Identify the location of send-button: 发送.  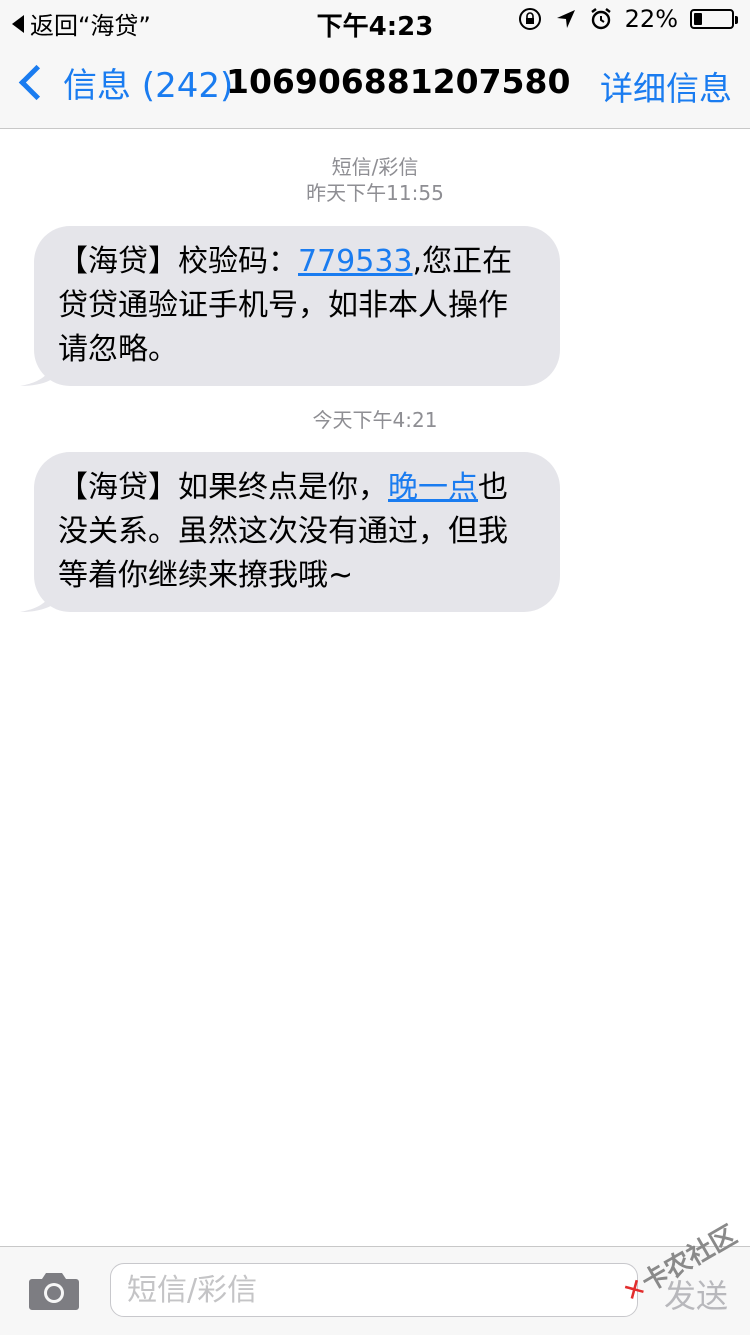
(696, 1294).